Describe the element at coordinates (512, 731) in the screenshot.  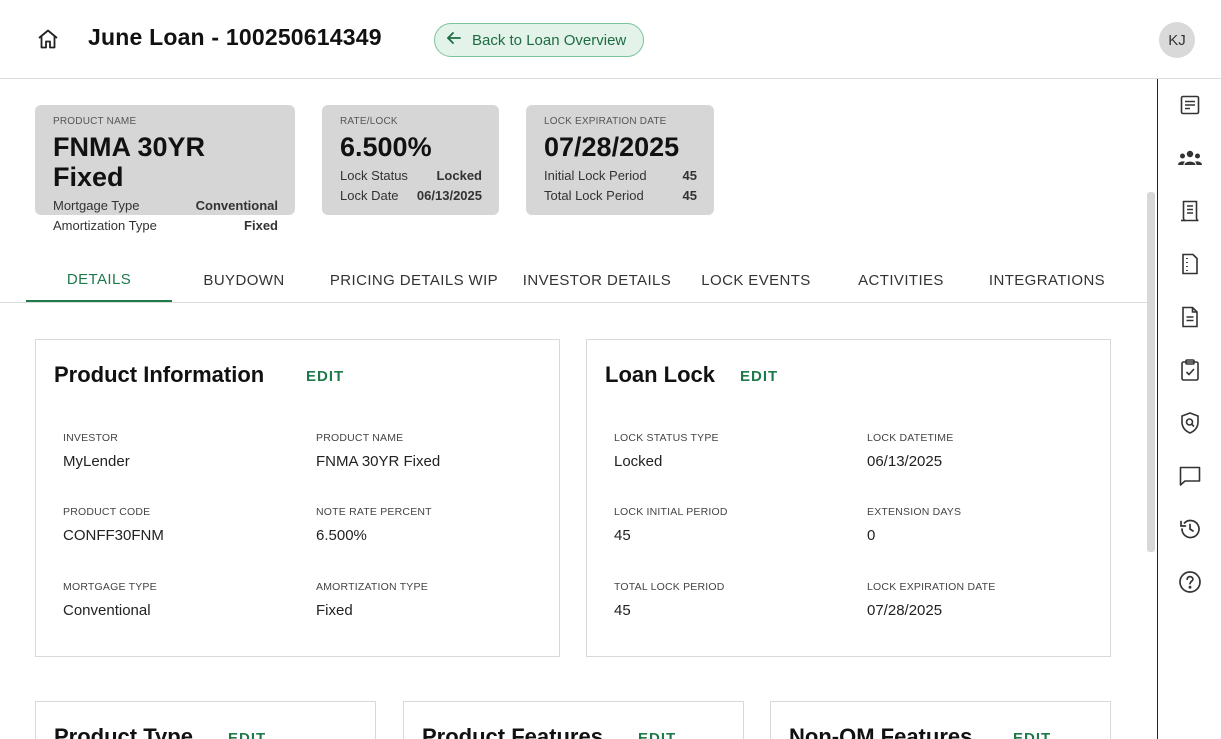
I see `card-title: Product Features` at that location.